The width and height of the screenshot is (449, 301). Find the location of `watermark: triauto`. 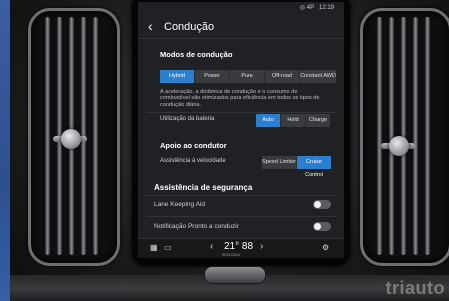

watermark: triauto is located at coordinates (415, 288).